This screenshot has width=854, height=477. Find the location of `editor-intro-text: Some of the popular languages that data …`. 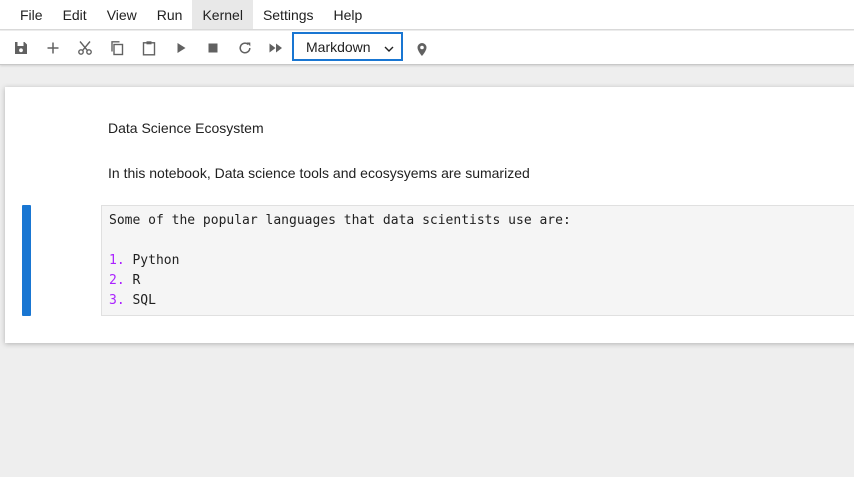

editor-intro-text: Some of the popular languages that data … is located at coordinates (340, 220).